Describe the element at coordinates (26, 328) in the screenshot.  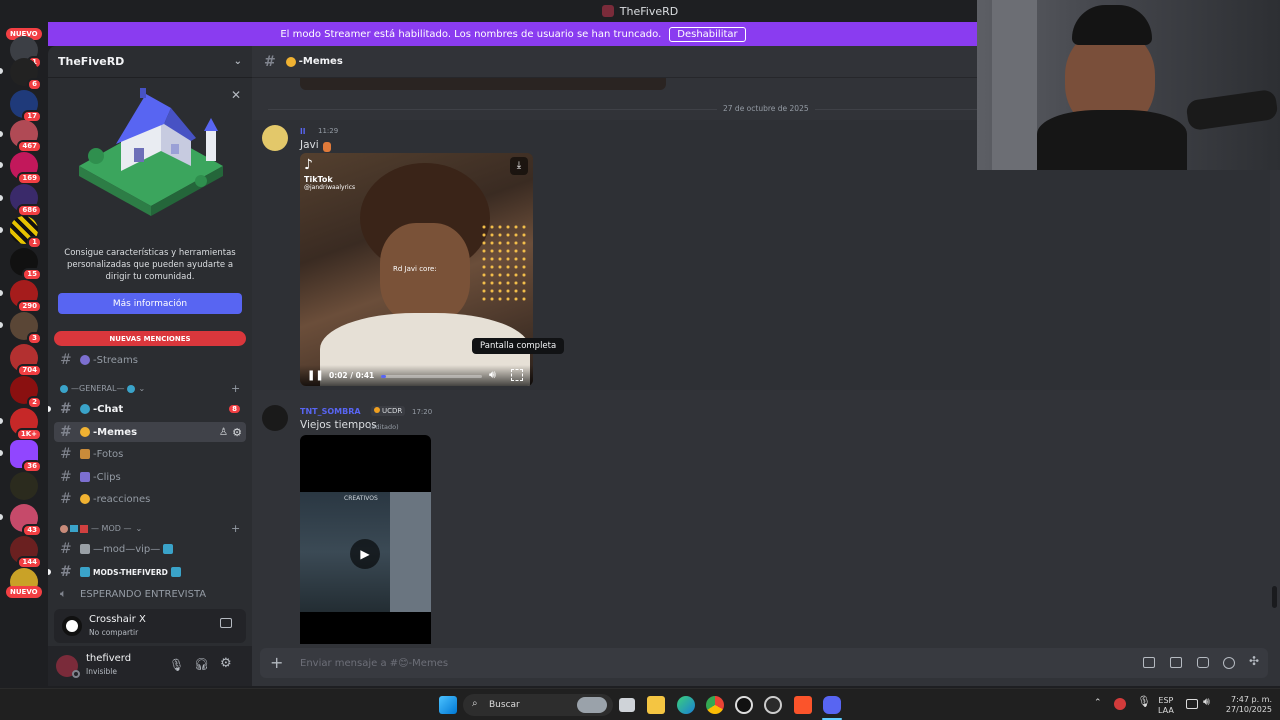
I see `server-icon-10: 3` at that location.